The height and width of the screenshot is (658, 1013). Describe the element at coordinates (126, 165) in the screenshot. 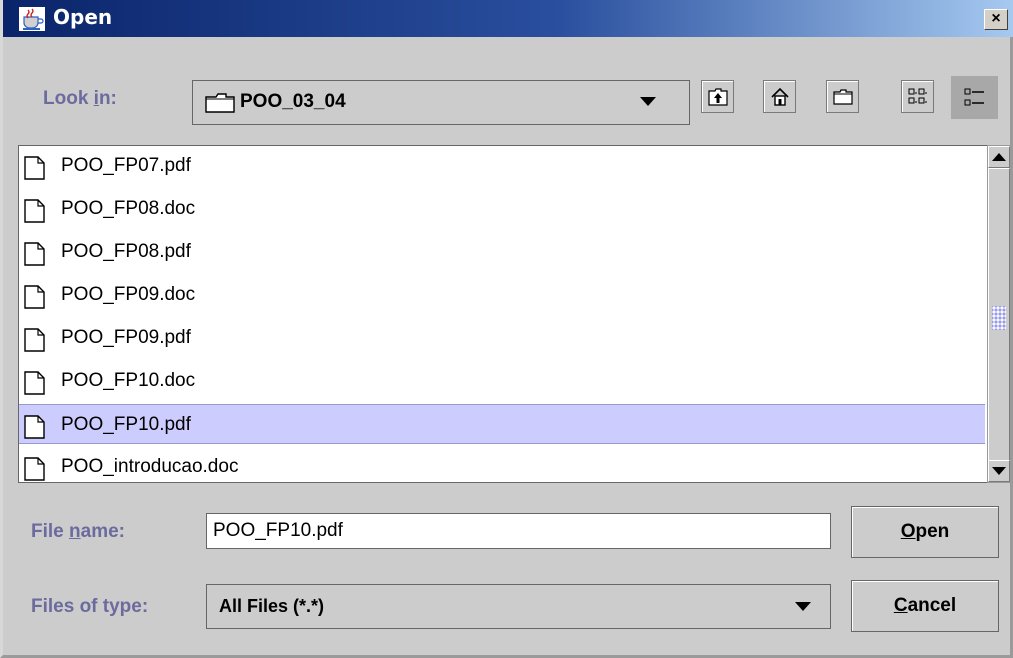

I see `file-name: POO_FP07.pdf` at that location.